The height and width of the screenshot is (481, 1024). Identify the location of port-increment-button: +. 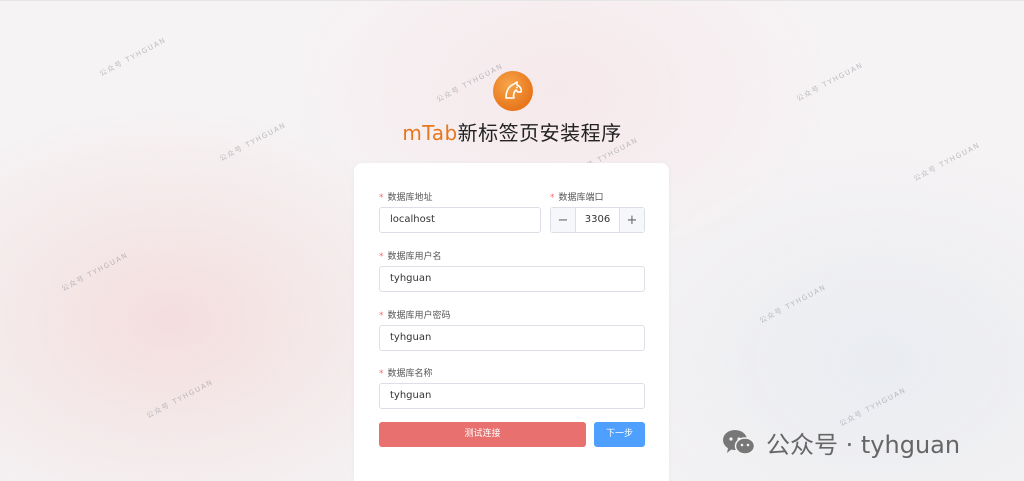
(631, 220).